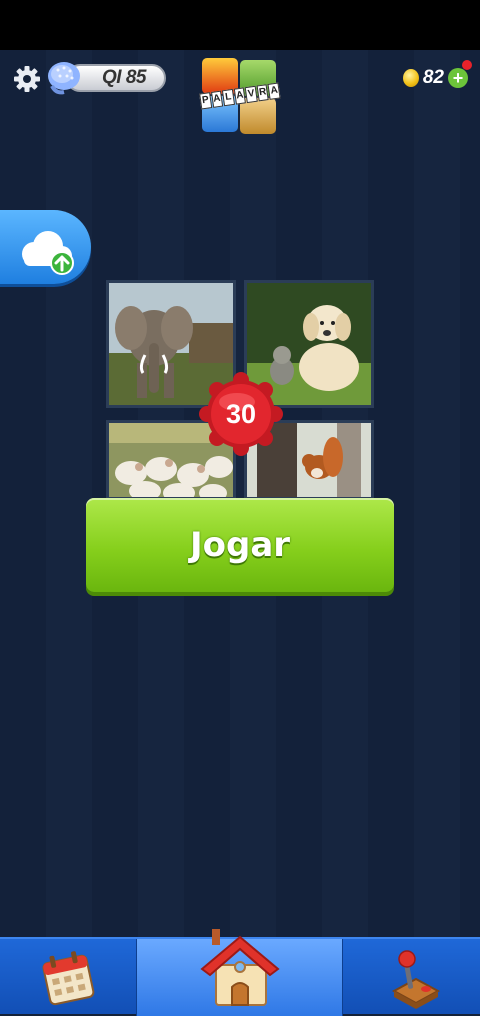  I want to click on game-logo: P A L A V R A, so click(240, 96).